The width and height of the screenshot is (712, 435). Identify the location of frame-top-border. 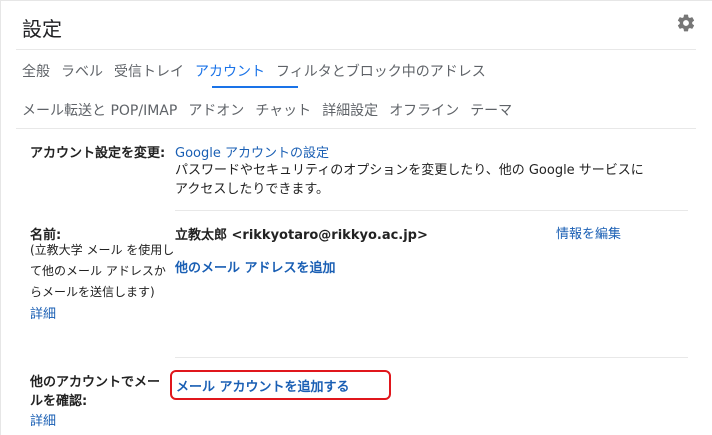
(356, 0).